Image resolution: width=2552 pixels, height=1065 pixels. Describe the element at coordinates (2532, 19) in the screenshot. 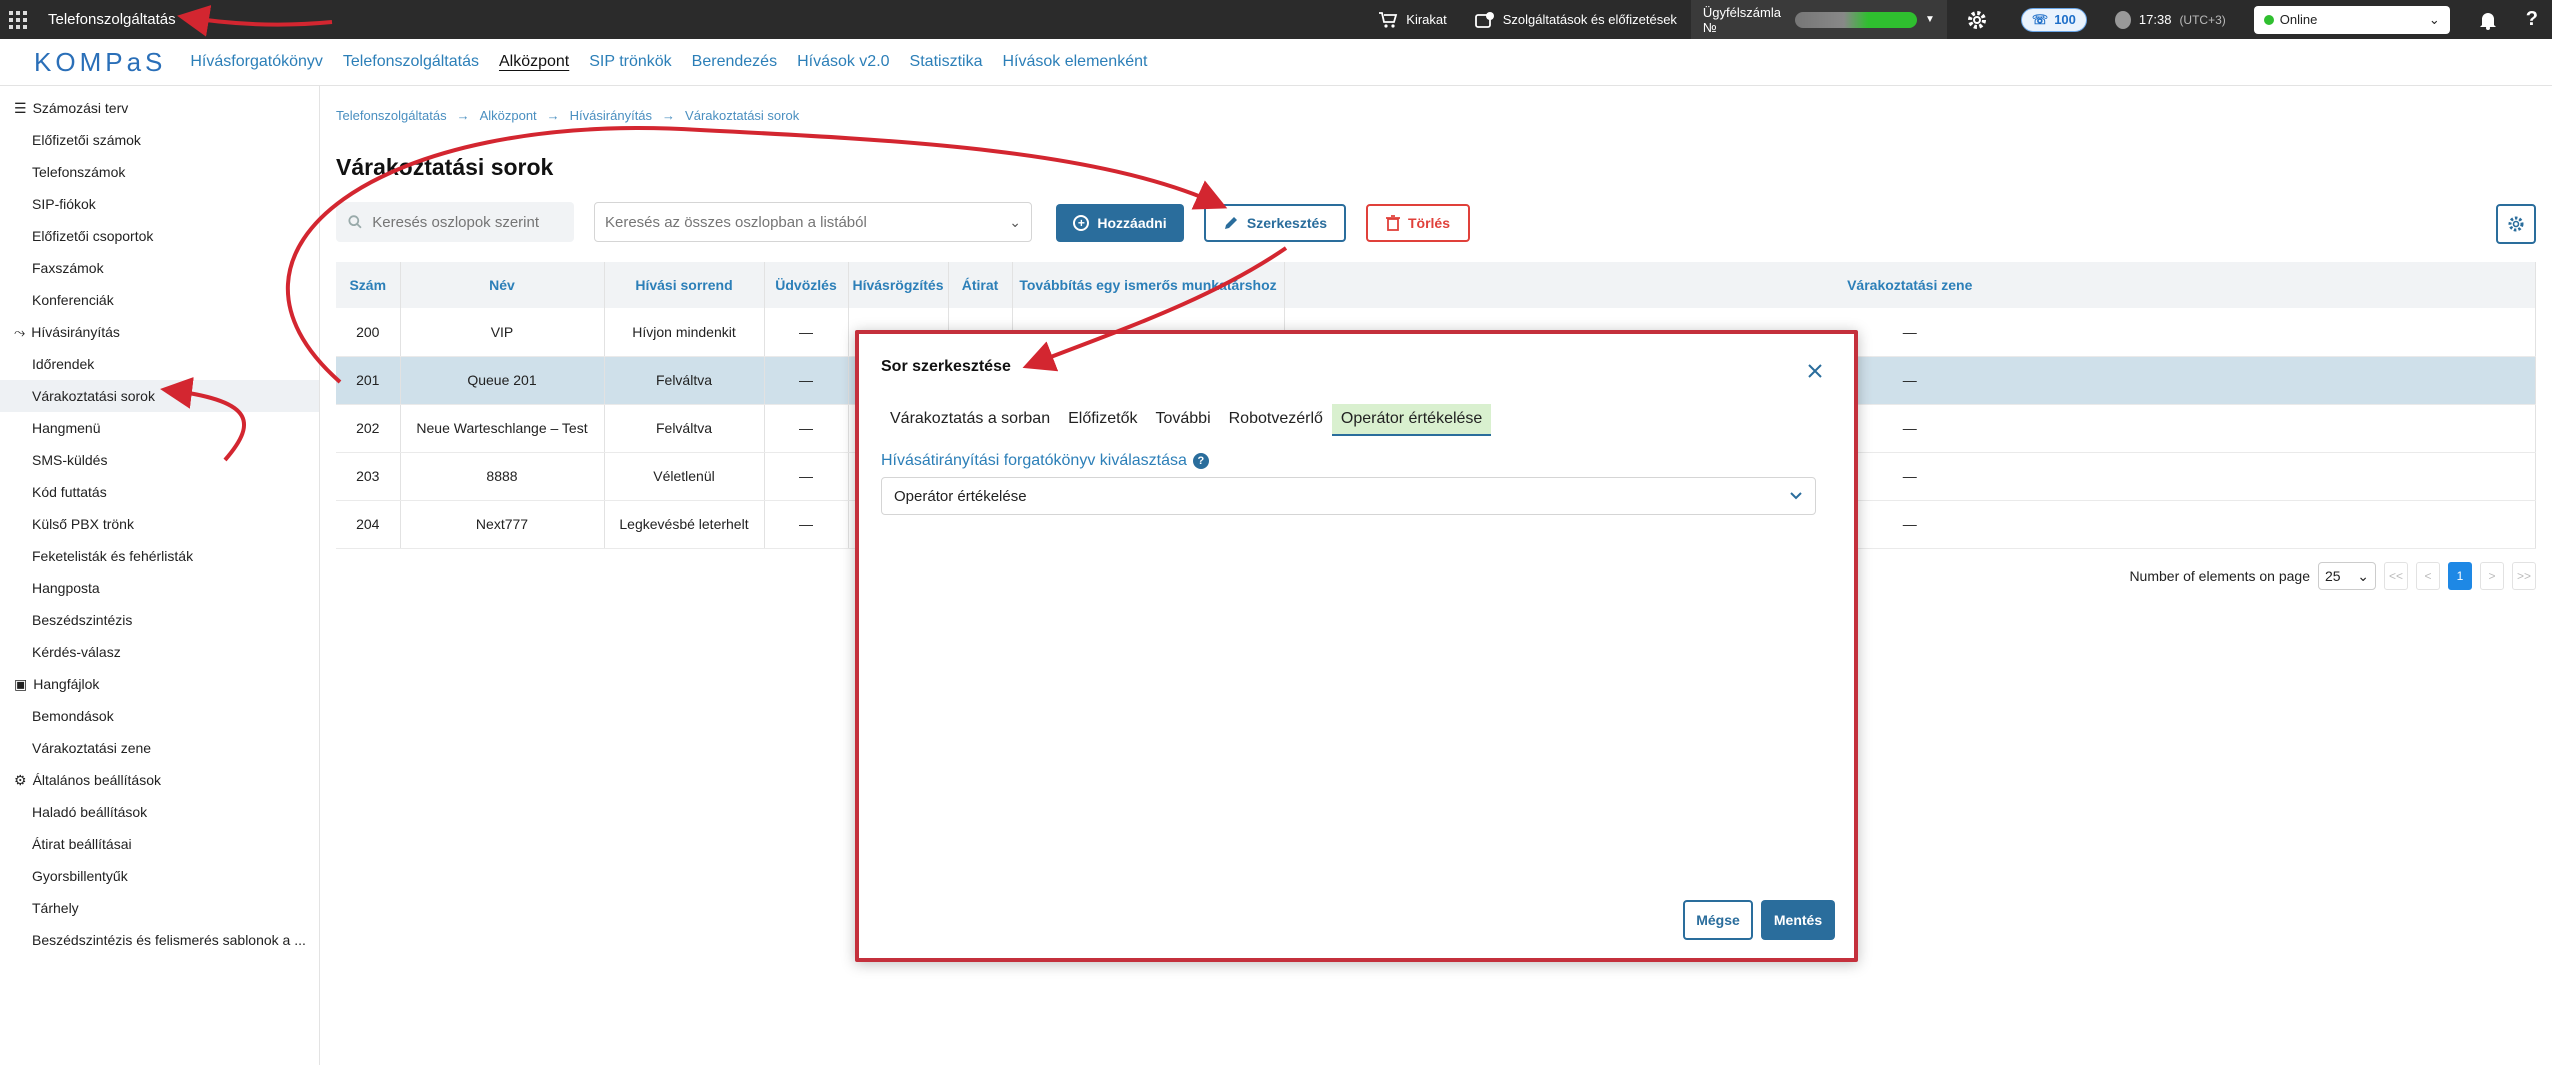

I see `help: ?` at that location.